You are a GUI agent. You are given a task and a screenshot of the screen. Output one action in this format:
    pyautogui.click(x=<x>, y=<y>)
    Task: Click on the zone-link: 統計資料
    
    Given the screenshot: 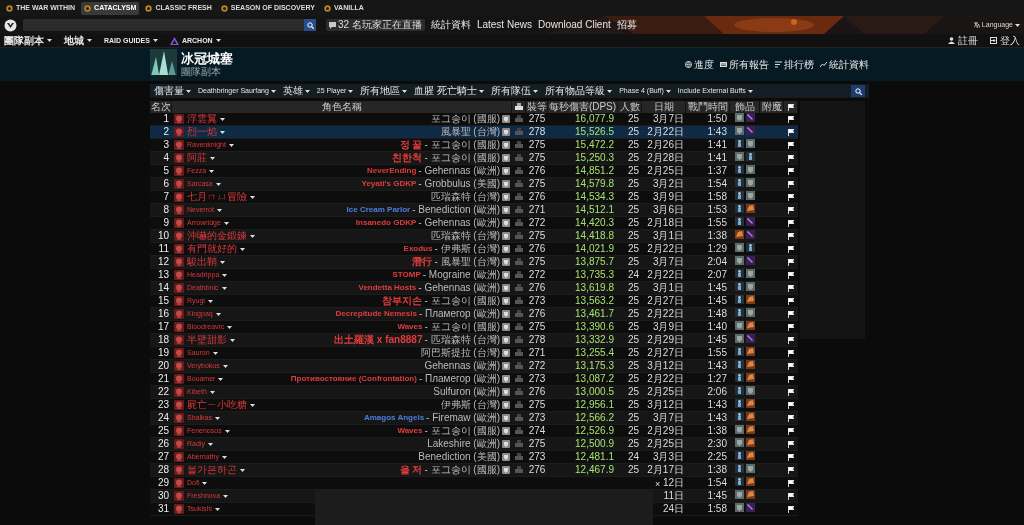 What is the action you would take?
    pyautogui.click(x=844, y=64)
    